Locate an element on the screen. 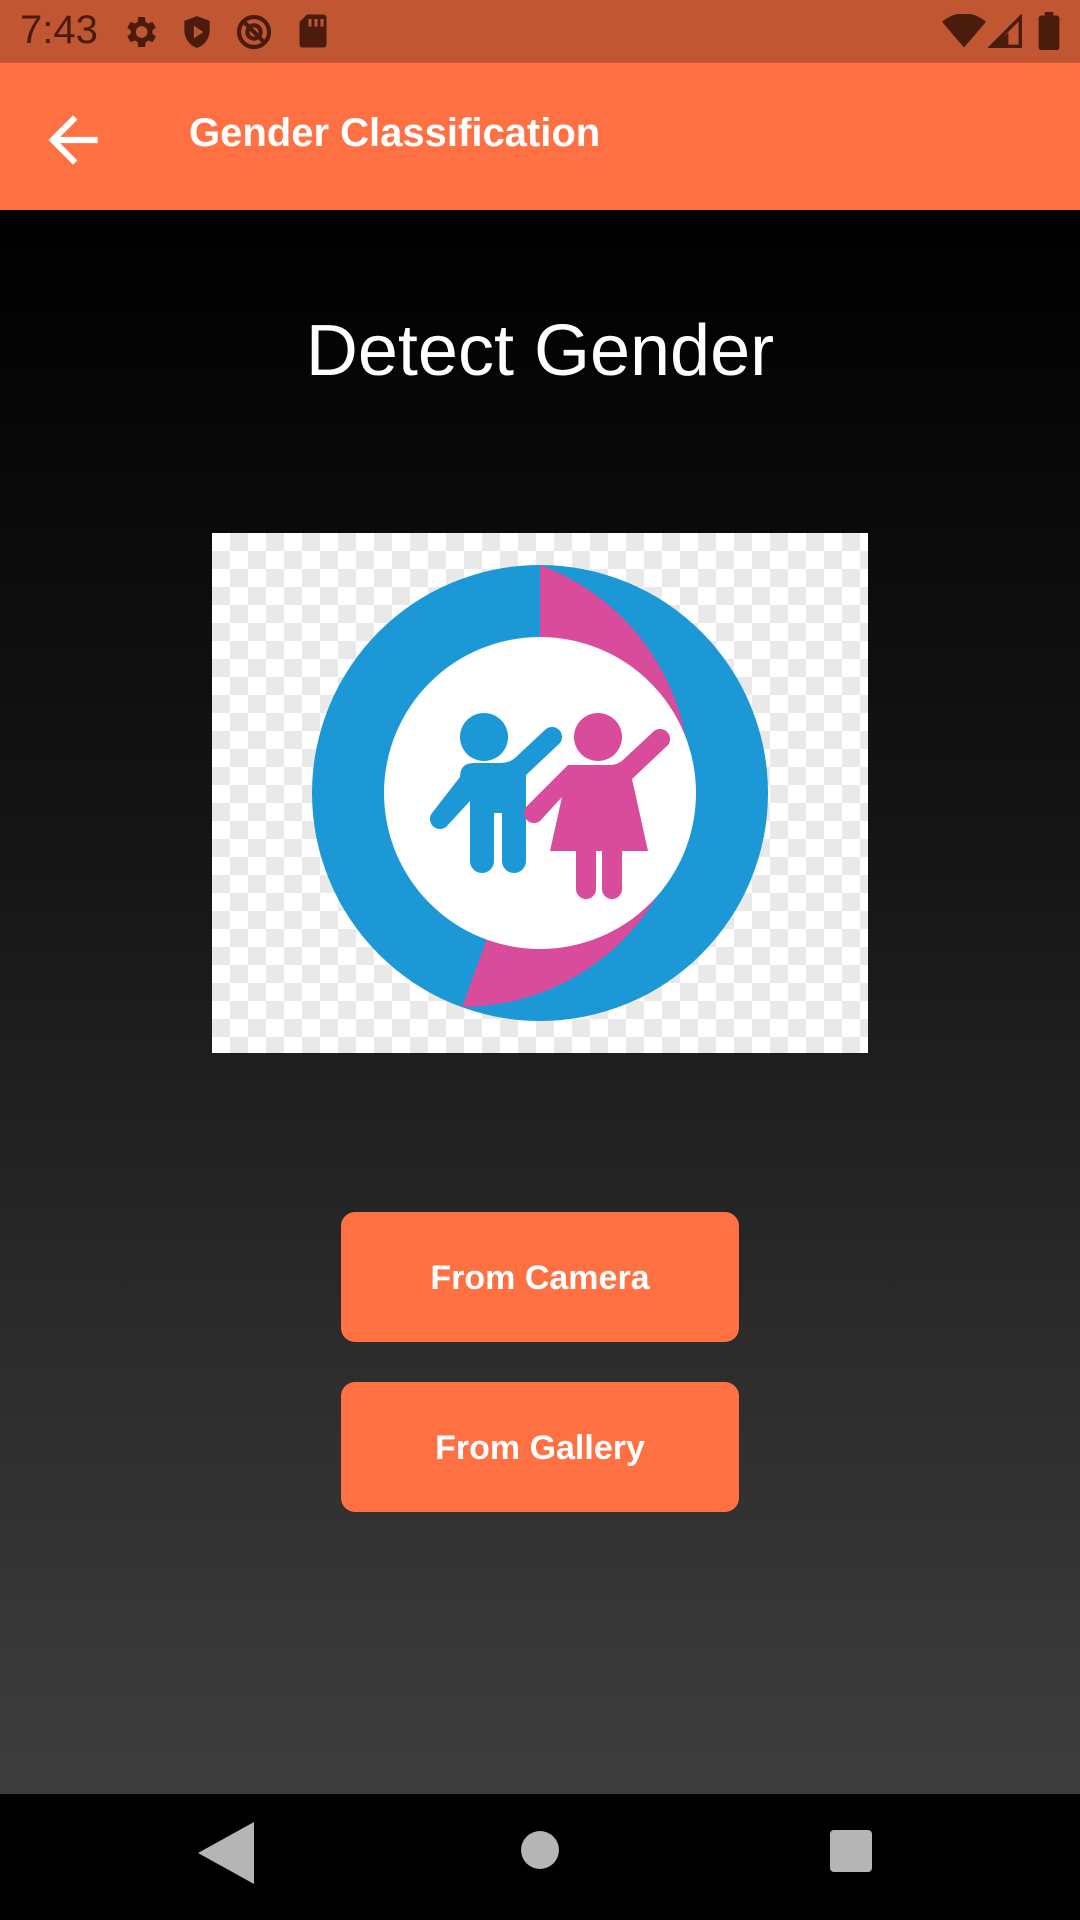 The height and width of the screenshot is (1920, 1080). nav-recents-button is located at coordinates (851, 1853).